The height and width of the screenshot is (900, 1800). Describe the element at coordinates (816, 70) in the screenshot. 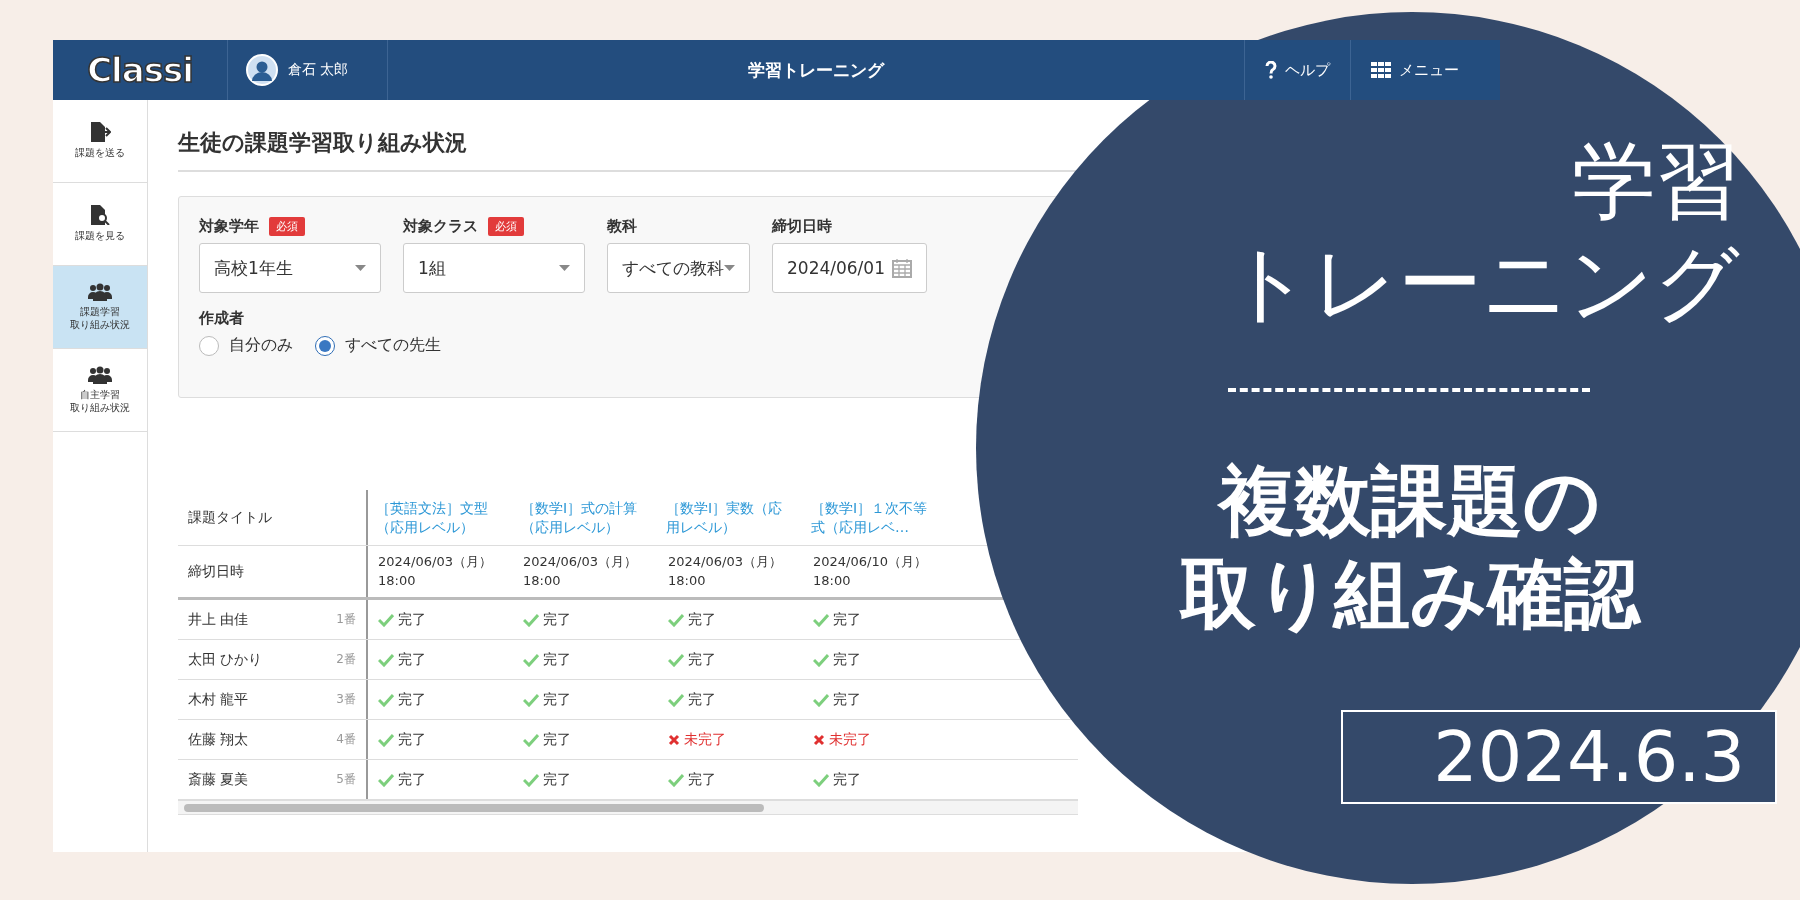

I see `app-title: 学習トレーニング` at that location.